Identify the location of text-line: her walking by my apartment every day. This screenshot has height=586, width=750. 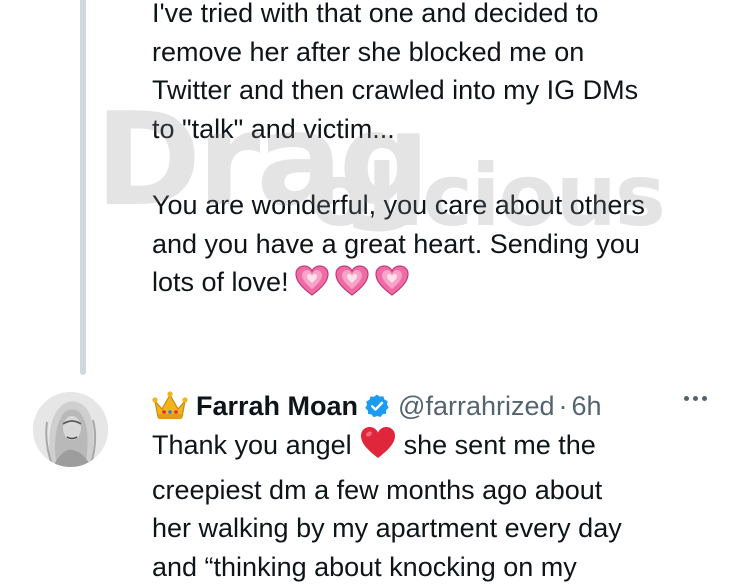
(387, 528).